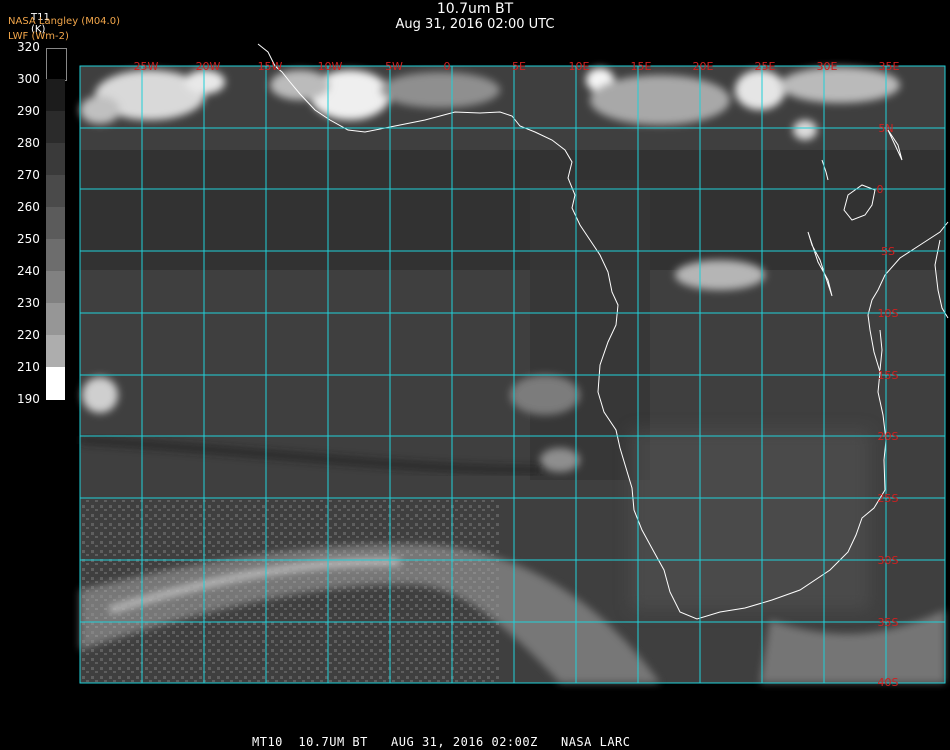 This screenshot has width=950, height=750. What do you see at coordinates (765, 66) in the screenshot?
I see `lon-label: 25E` at bounding box center [765, 66].